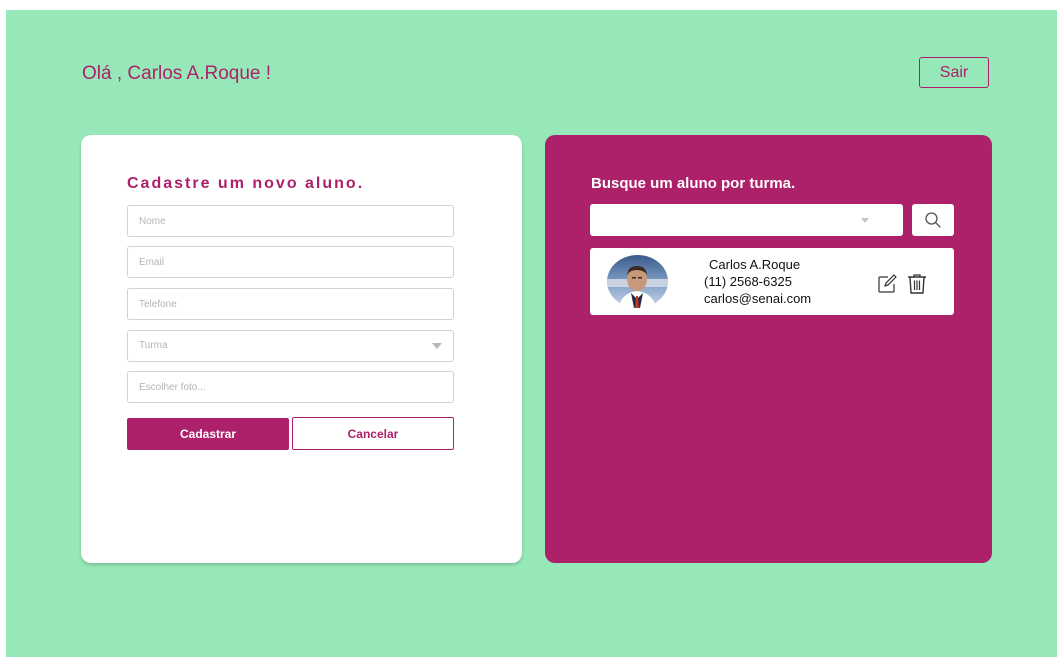 The image size is (1057, 657). I want to click on search-icon, so click(933, 220).